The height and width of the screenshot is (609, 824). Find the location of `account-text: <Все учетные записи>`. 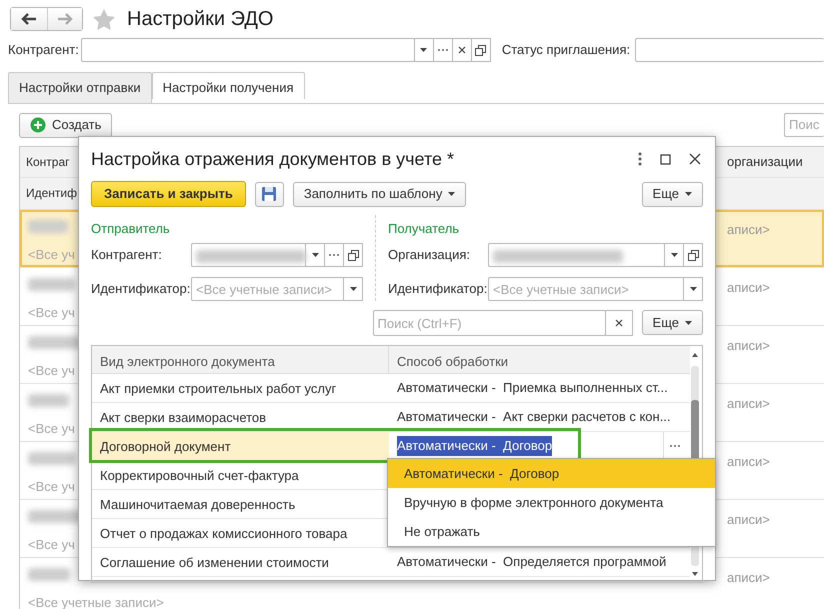

account-text: <Все учетные записи> is located at coordinates (96, 601).